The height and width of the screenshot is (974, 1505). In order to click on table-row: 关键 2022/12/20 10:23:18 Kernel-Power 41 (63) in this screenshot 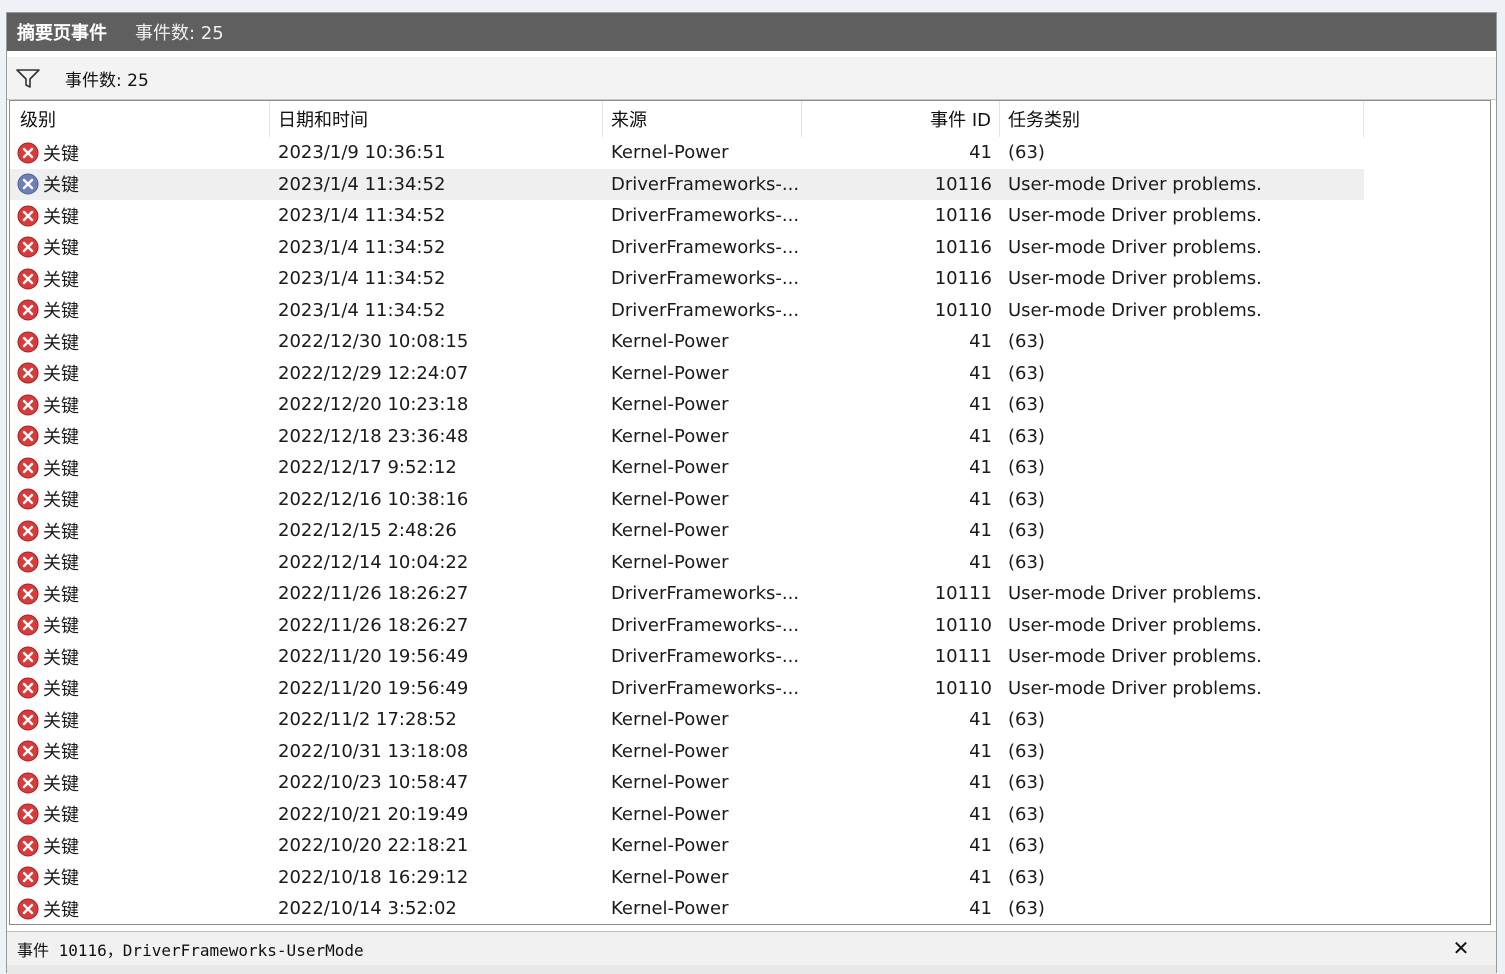, I will do `click(750, 405)`.